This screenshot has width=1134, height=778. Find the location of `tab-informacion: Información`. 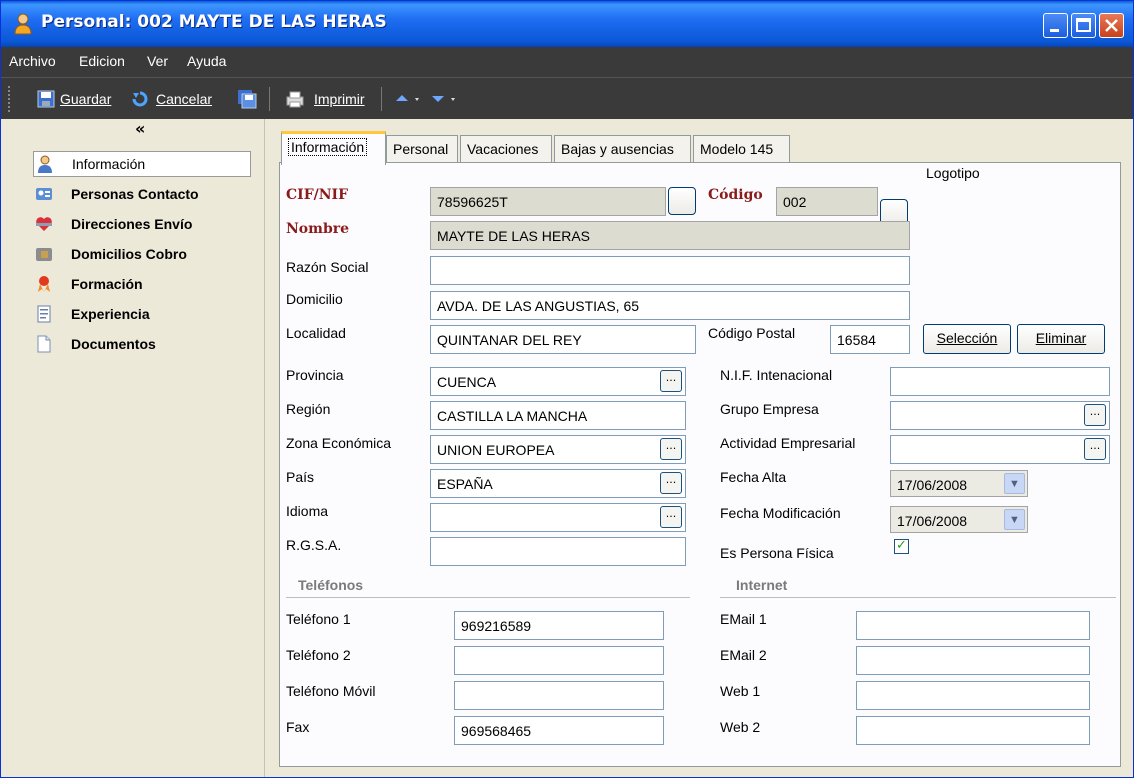

tab-informacion: Información is located at coordinates (333, 148).